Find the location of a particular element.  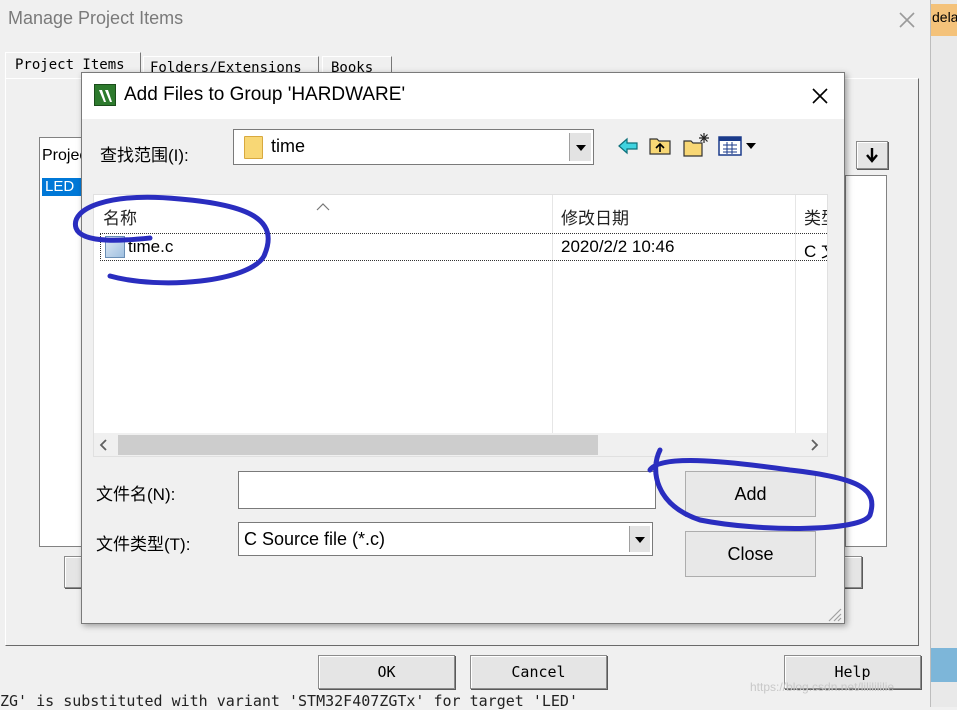

close-icon is located at coordinates (907, 20).